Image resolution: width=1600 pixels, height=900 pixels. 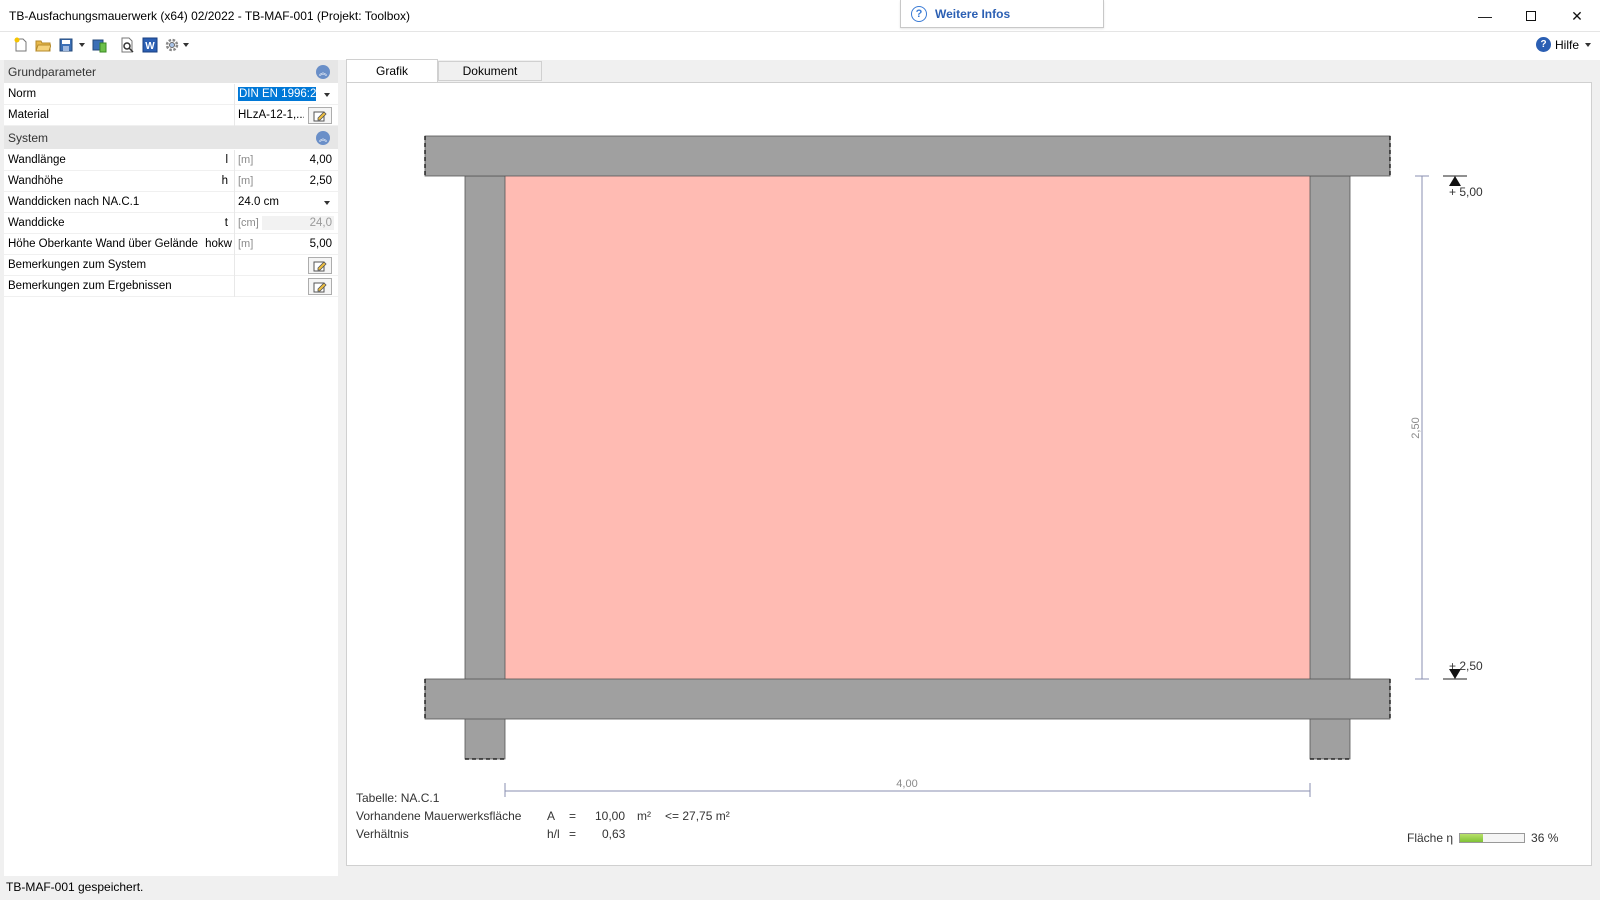 What do you see at coordinates (36, 181) in the screenshot?
I see `wandhoehe-label: Wandhöhe` at bounding box center [36, 181].